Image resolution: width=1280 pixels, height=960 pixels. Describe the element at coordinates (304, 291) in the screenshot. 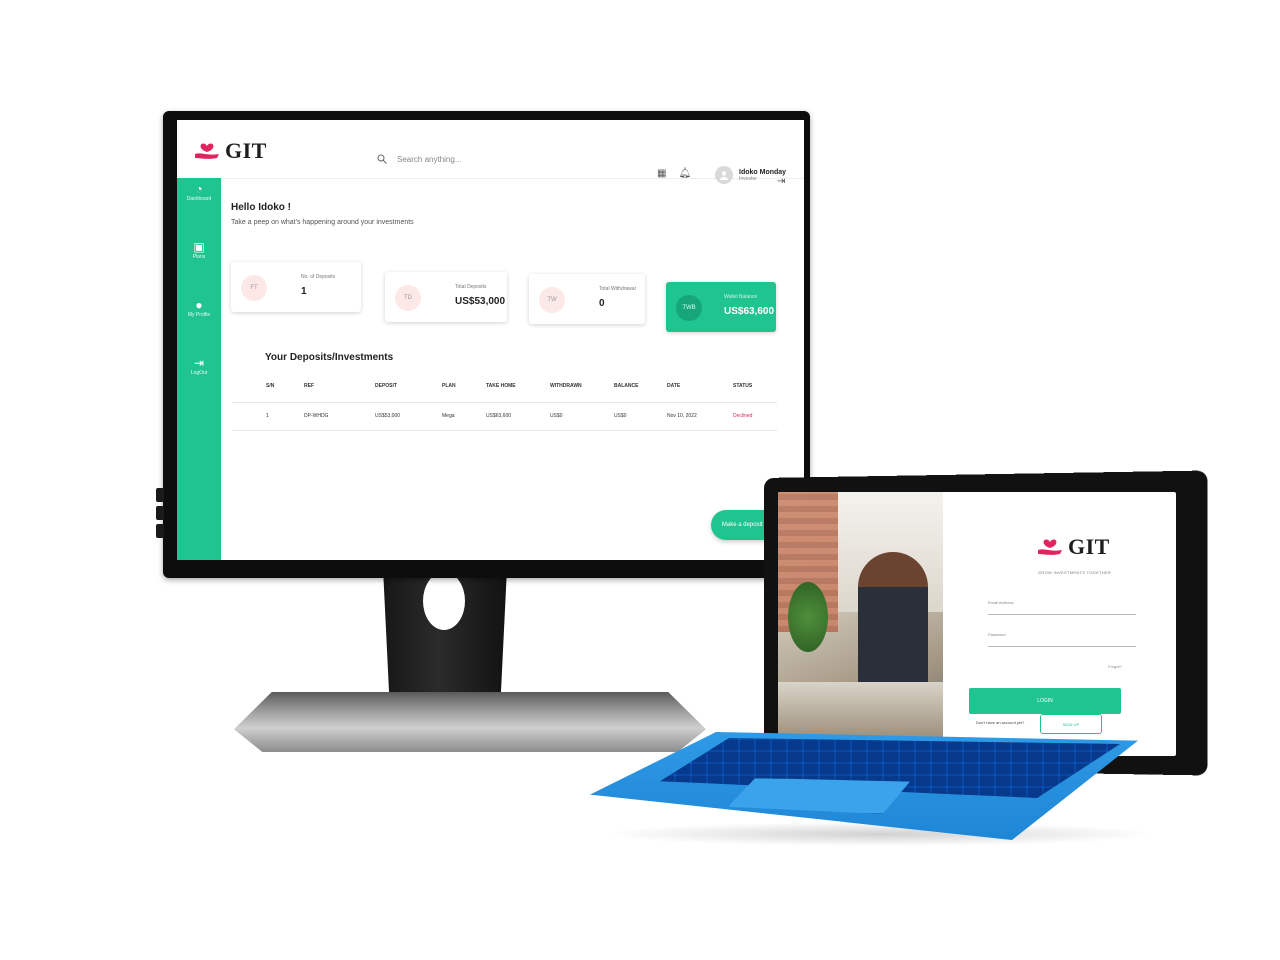

I see `card-value: 1` at that location.